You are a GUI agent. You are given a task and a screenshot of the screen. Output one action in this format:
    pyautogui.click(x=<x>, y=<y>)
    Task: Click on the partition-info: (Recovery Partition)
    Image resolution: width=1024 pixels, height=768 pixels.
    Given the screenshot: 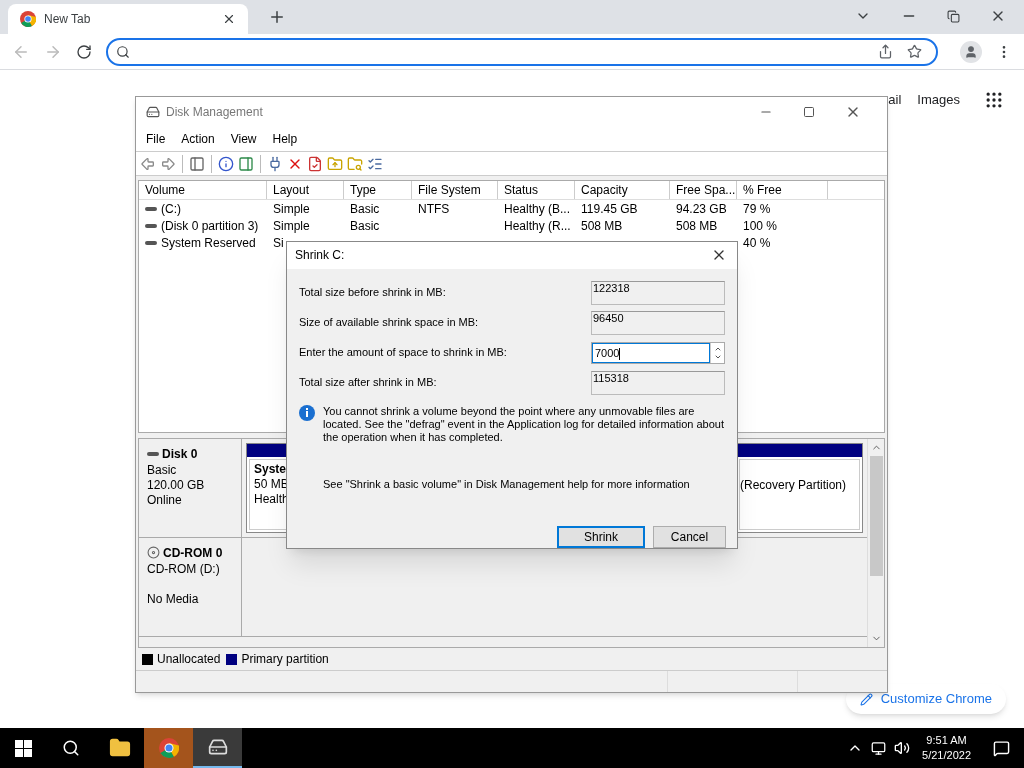 What is the action you would take?
    pyautogui.click(x=793, y=485)
    